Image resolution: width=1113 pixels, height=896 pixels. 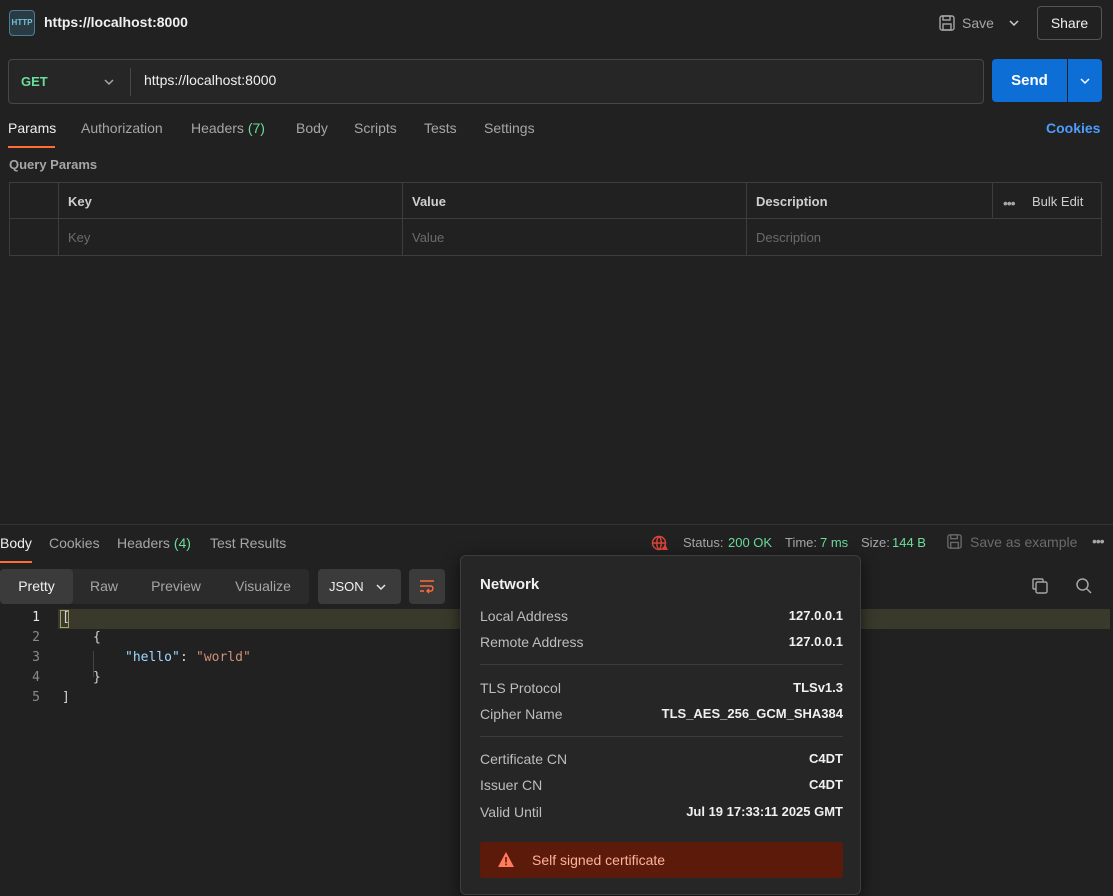 What do you see at coordinates (506, 859) in the screenshot?
I see `warning-icon` at bounding box center [506, 859].